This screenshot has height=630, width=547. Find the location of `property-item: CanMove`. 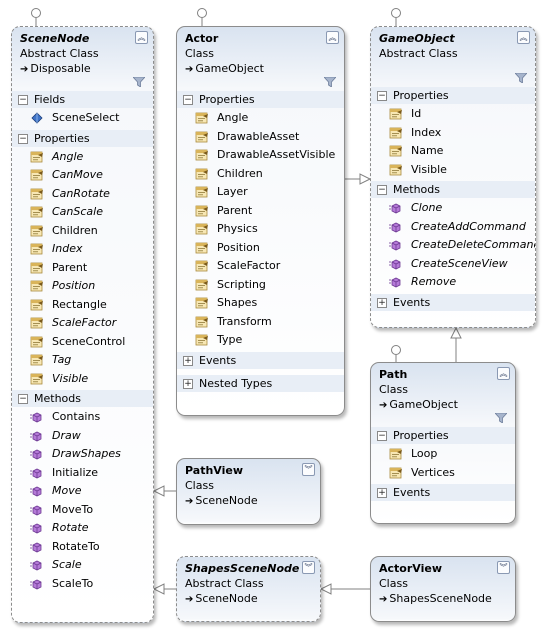

property-item: CanMove is located at coordinates (82, 175).